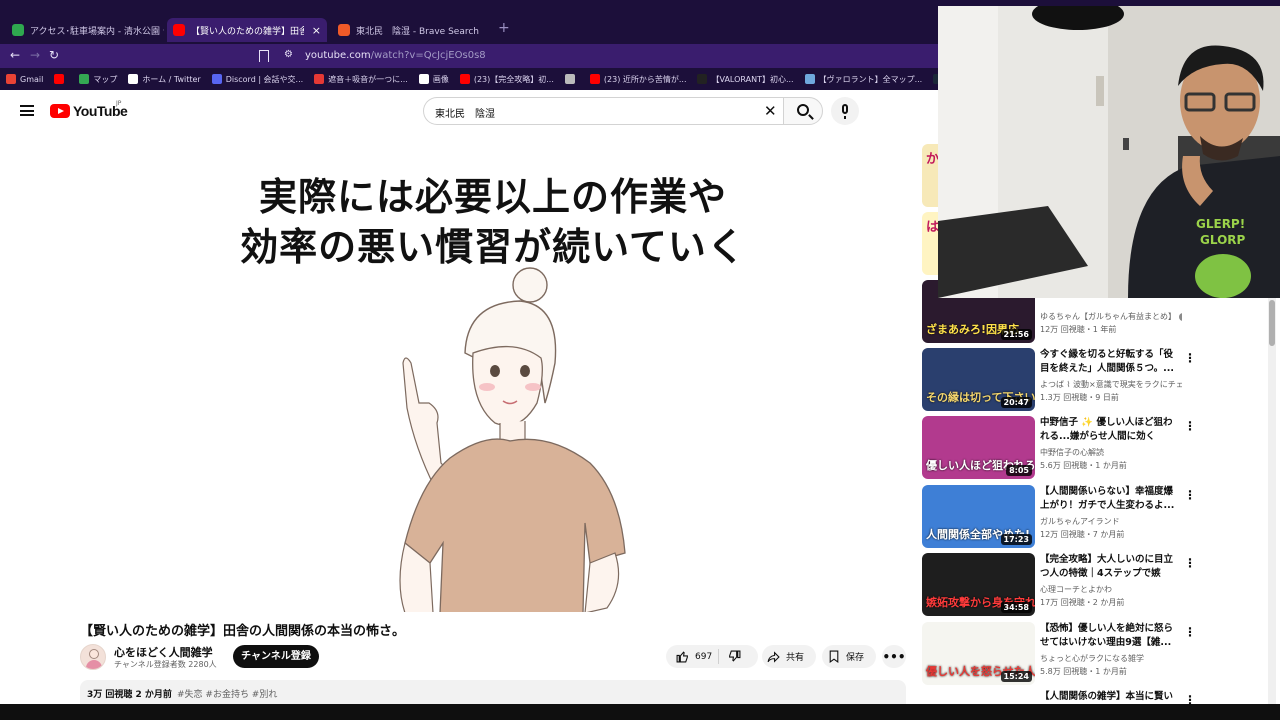  Describe the element at coordinates (1272, 503) in the screenshot. I see `scrollbar-track` at that location.